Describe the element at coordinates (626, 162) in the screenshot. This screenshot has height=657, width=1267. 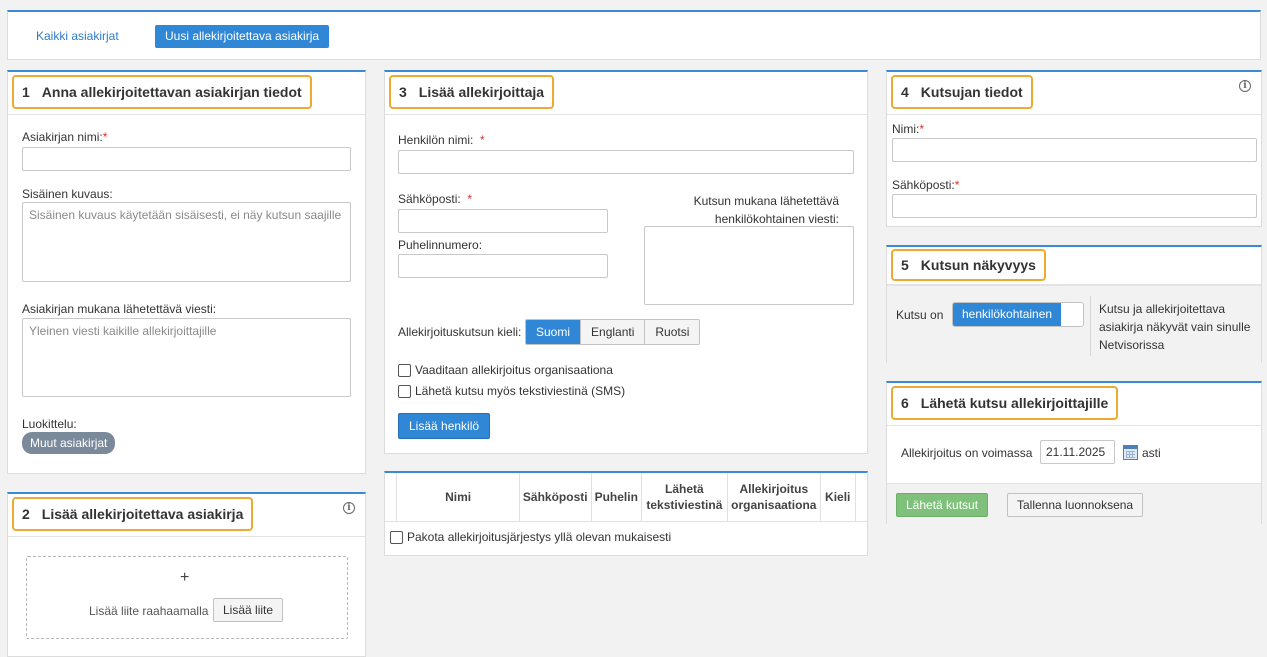
I see `person-name-input` at that location.